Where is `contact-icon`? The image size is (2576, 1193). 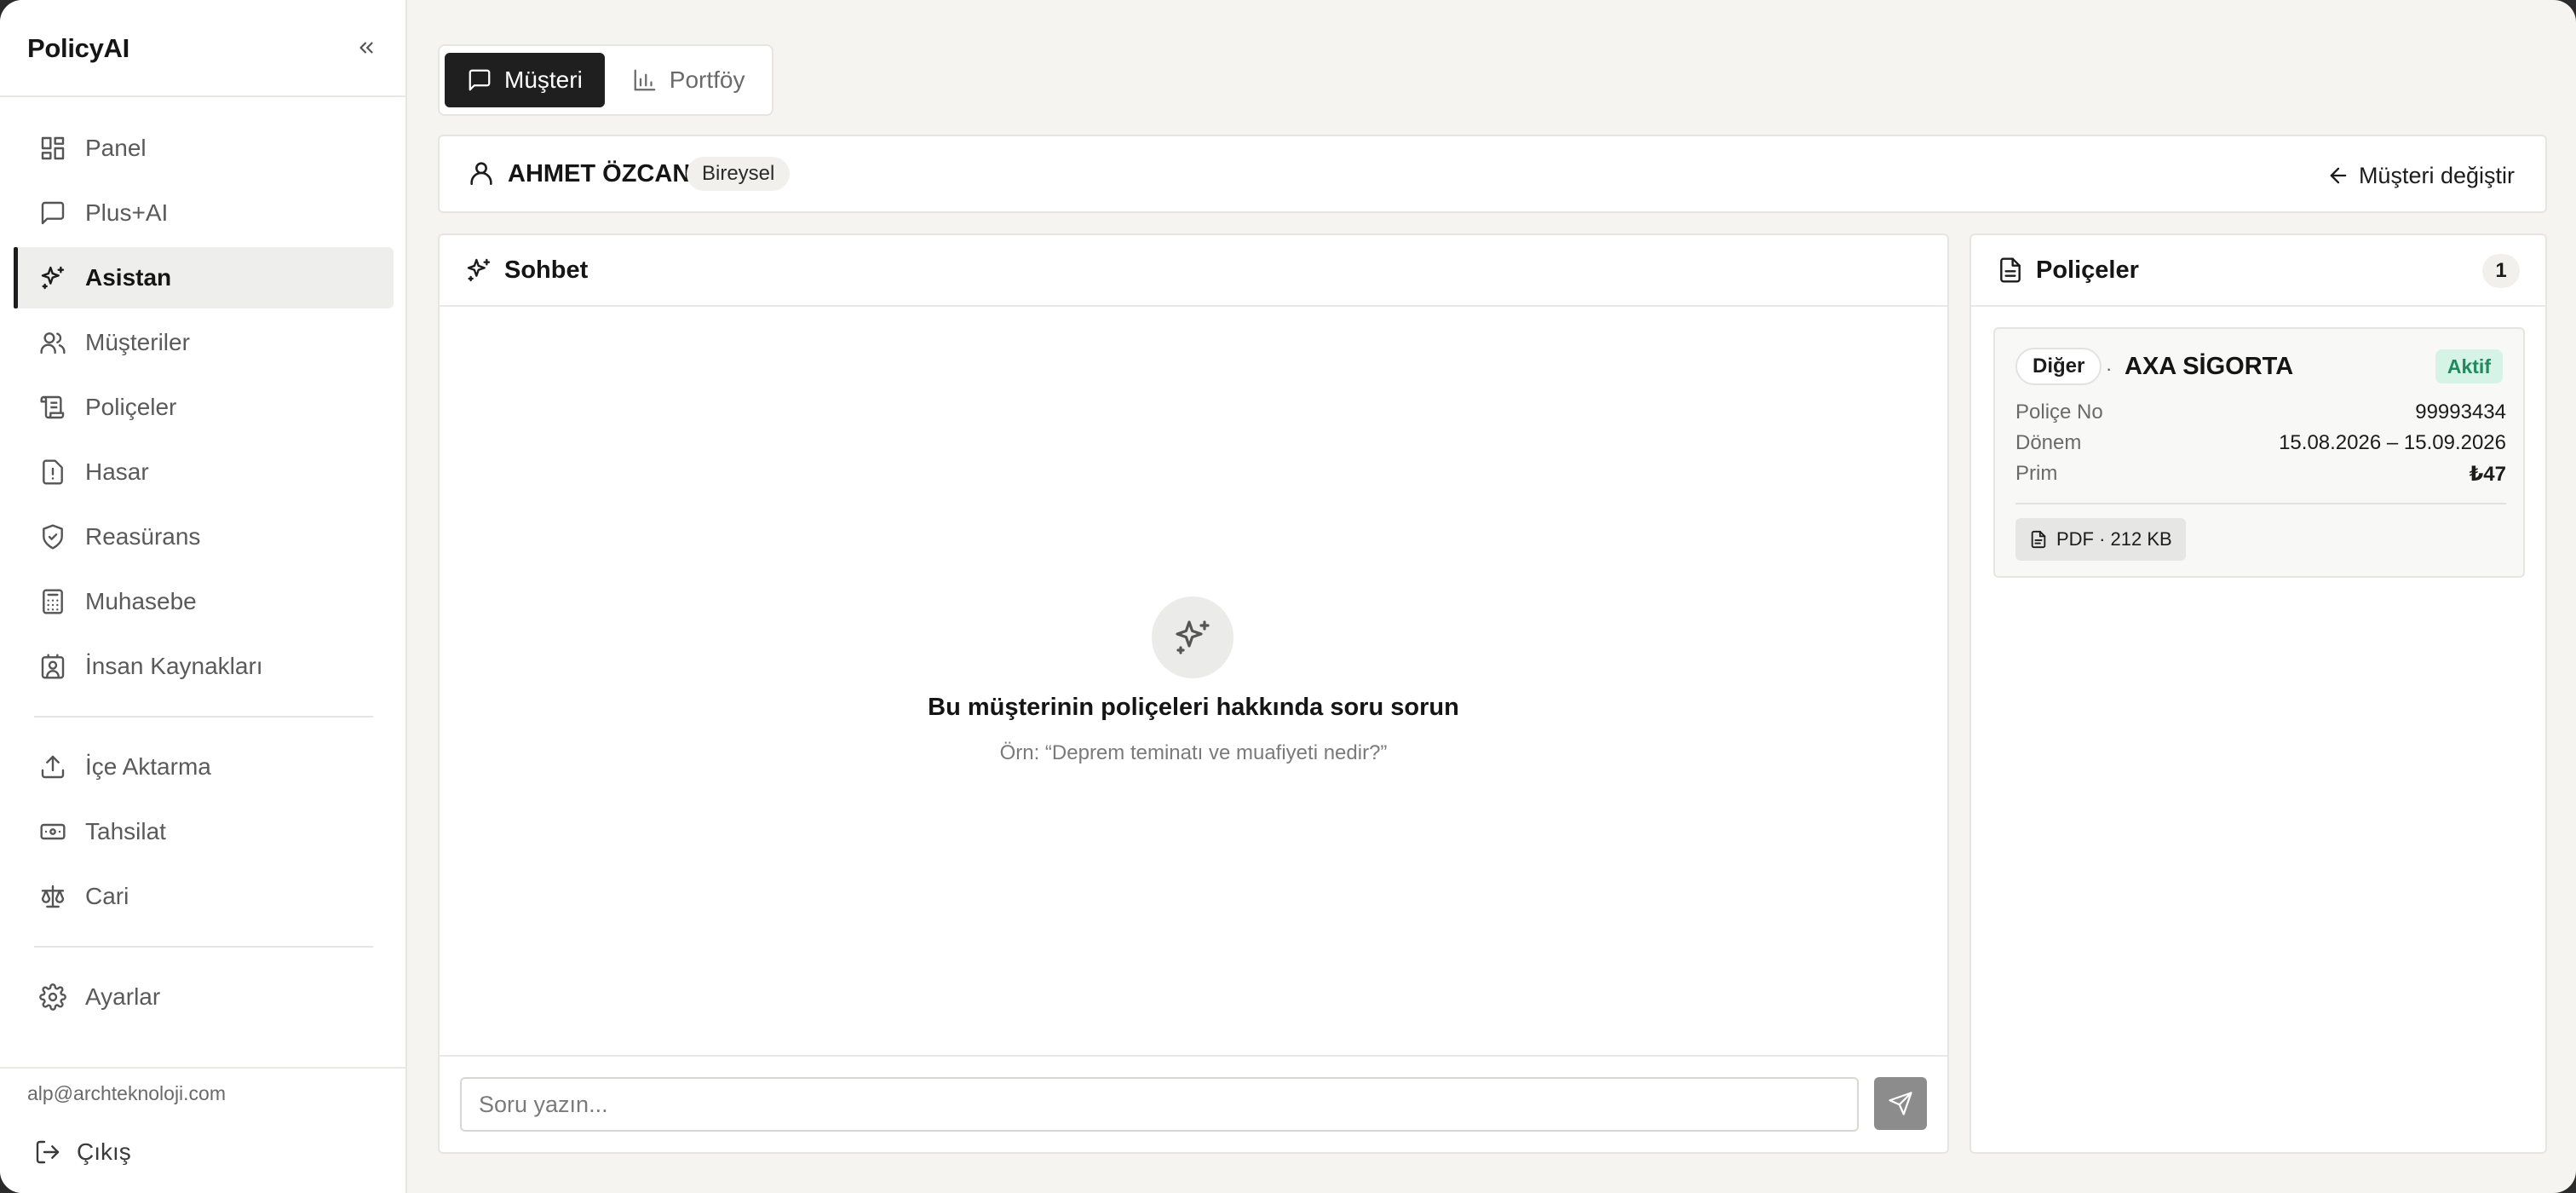
contact-icon is located at coordinates (53, 666).